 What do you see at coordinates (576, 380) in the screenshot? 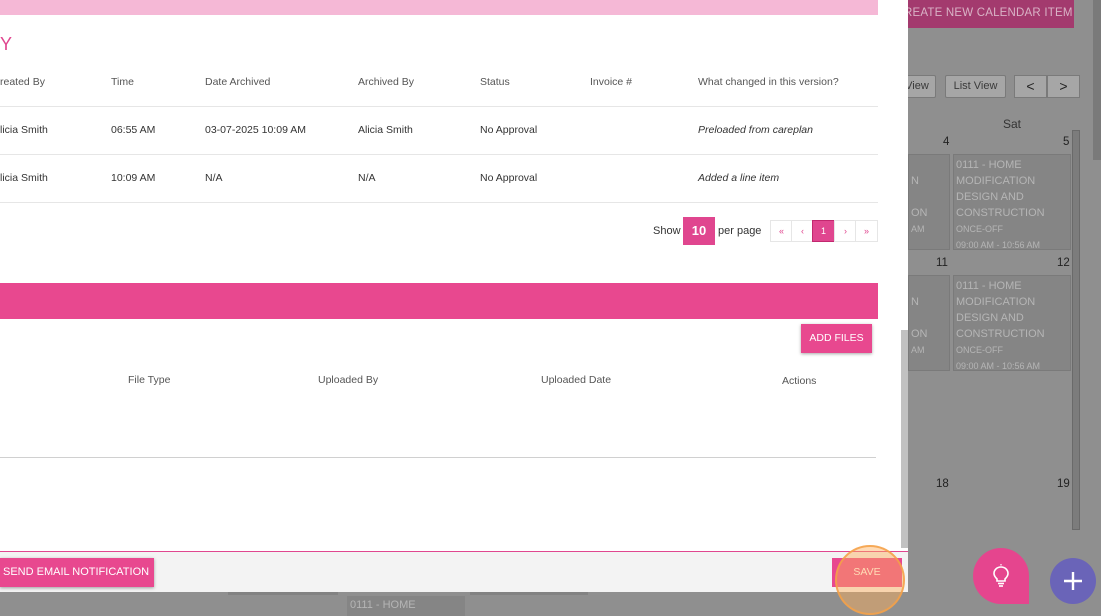
I see `files-col-uploaded-date: Uploaded Date` at bounding box center [576, 380].